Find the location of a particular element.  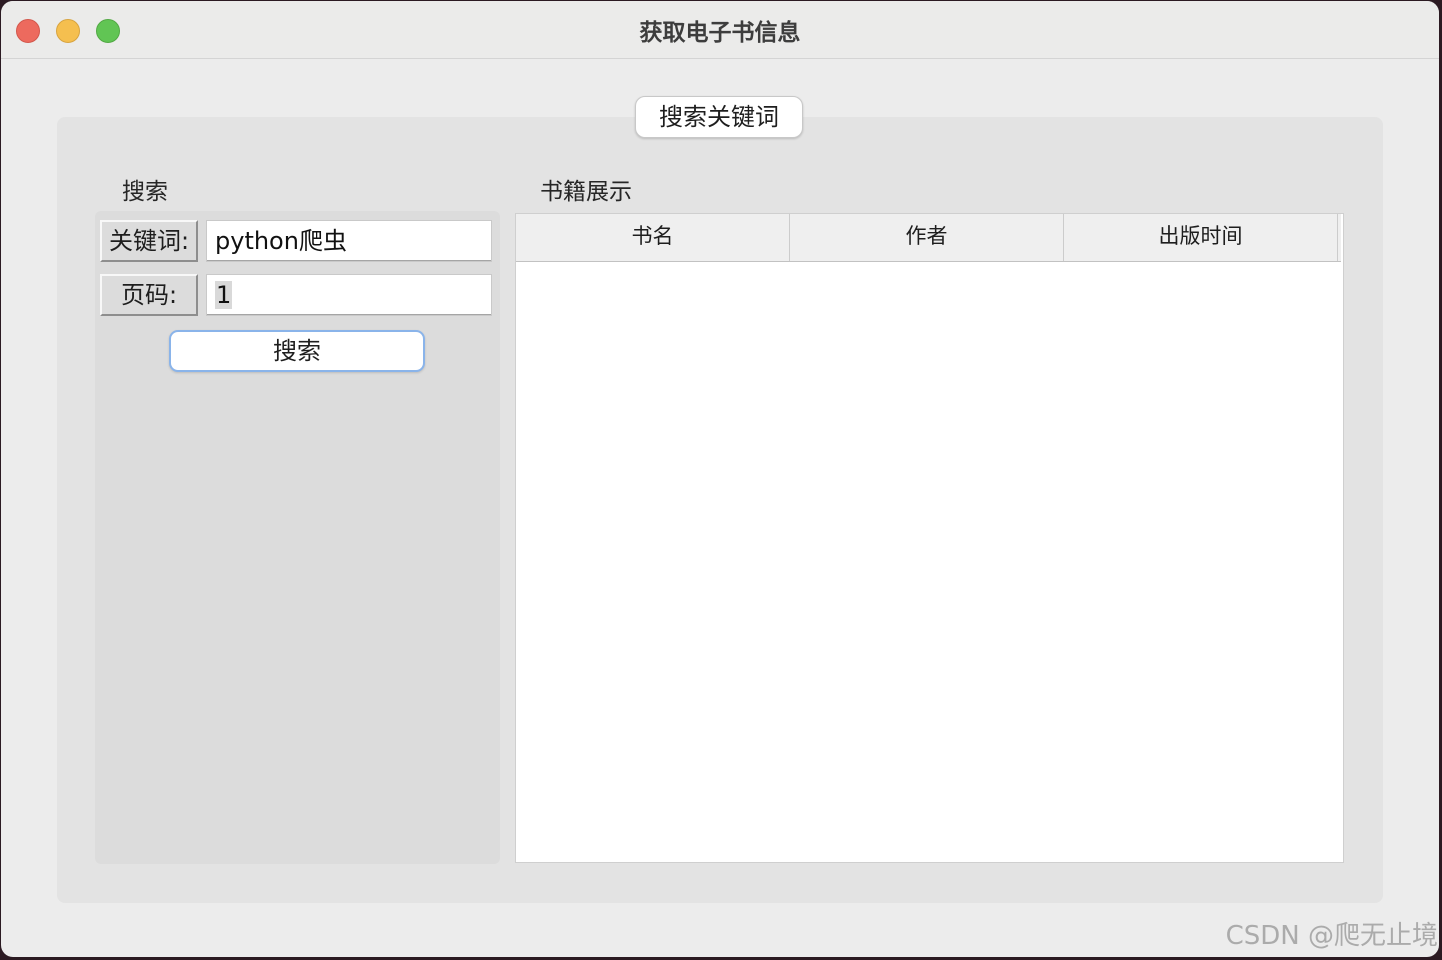

page-label: 页码: is located at coordinates (149, 295).